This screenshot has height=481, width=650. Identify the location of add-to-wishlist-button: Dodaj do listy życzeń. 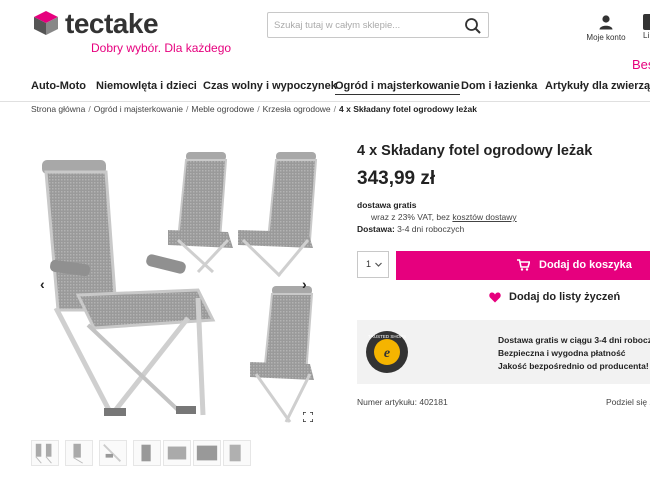
(555, 297).